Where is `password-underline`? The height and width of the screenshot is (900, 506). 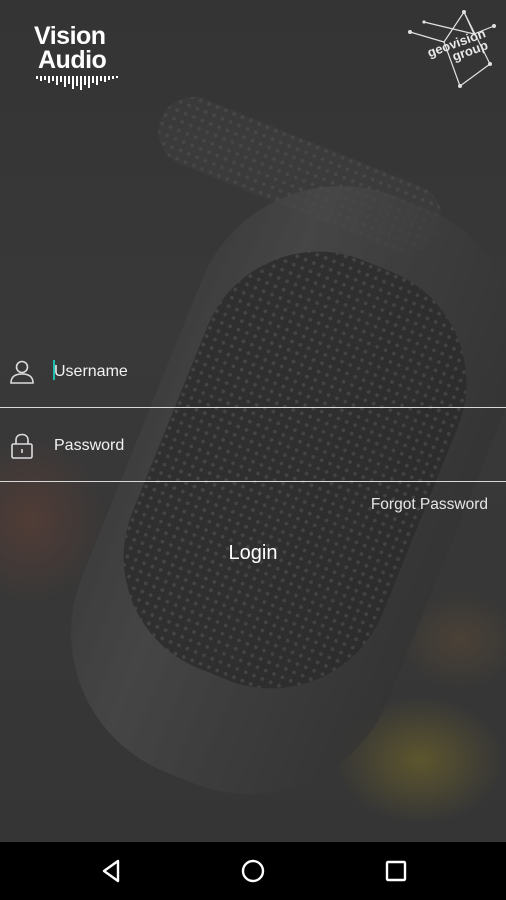 password-underline is located at coordinates (253, 481).